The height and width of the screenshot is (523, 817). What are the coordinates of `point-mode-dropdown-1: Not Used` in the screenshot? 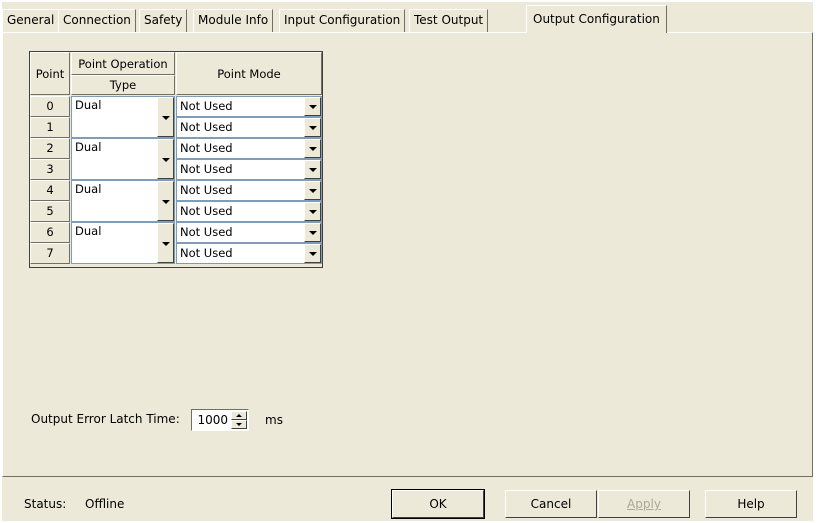 It's located at (249, 127).